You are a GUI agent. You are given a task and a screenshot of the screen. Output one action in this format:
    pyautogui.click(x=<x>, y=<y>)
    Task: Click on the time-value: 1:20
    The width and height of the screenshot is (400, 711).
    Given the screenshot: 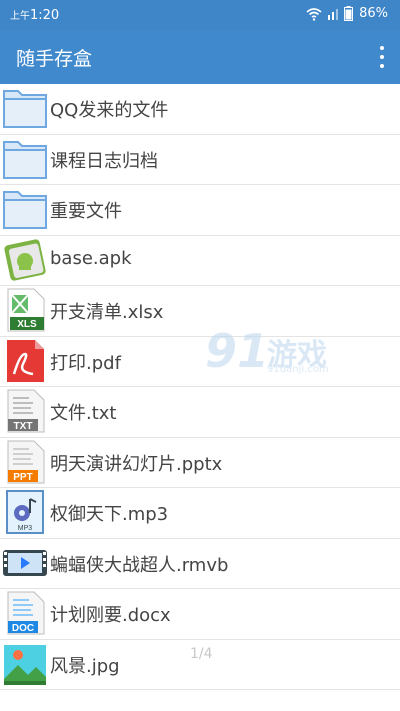 What is the action you would take?
    pyautogui.click(x=45, y=15)
    